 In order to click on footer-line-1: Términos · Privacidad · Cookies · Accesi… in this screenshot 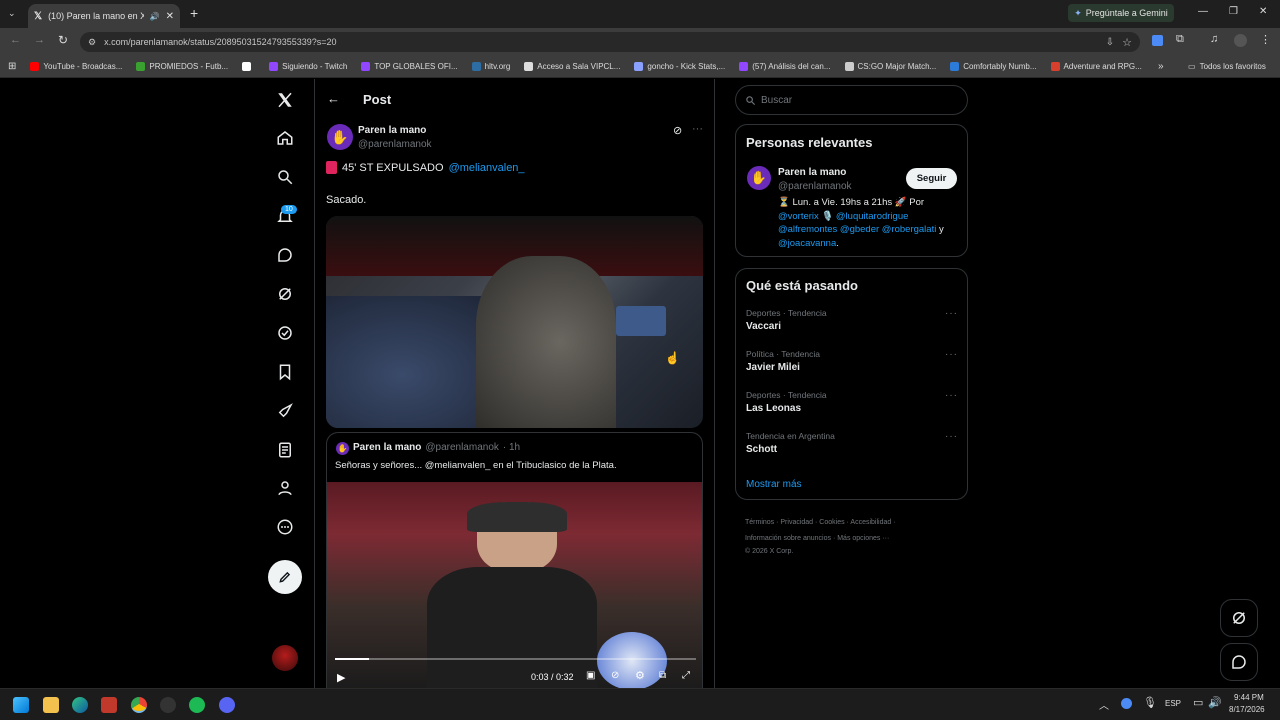, I will do `click(820, 523)`.